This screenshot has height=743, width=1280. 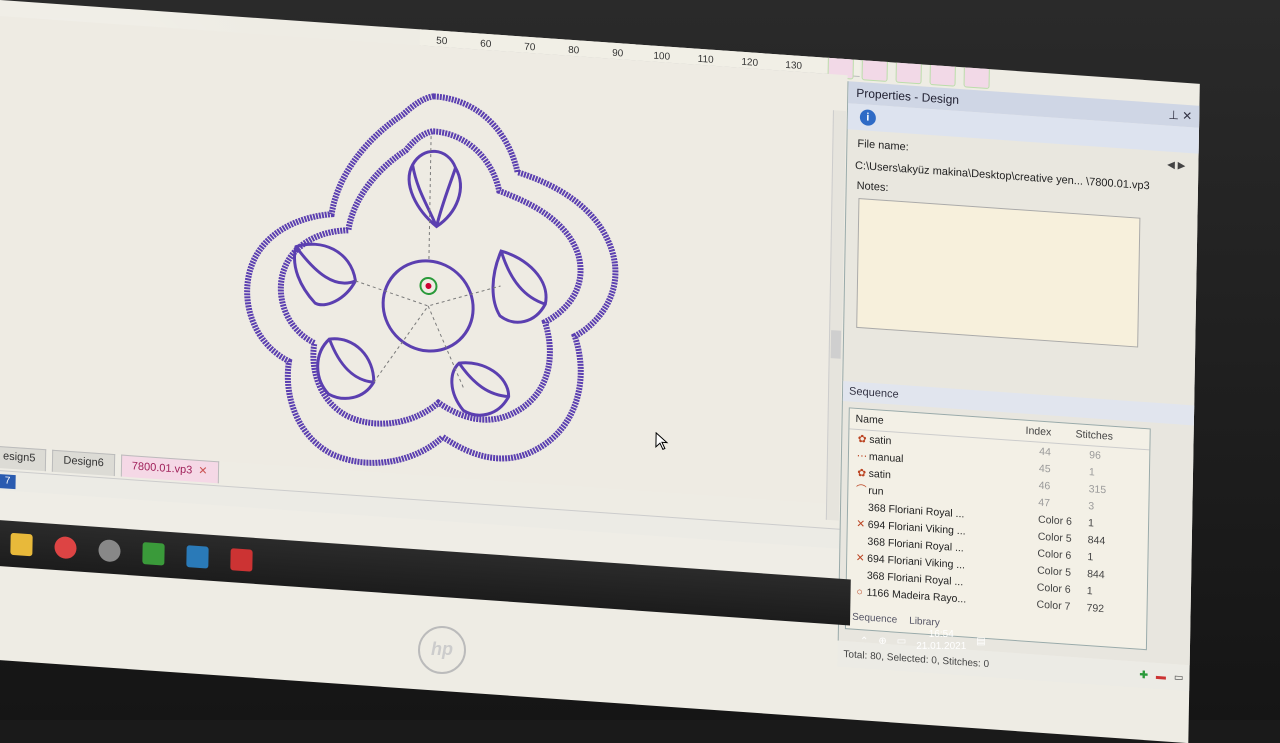 I want to click on file-nav-arrows: ◀ ▶, so click(x=1176, y=166).